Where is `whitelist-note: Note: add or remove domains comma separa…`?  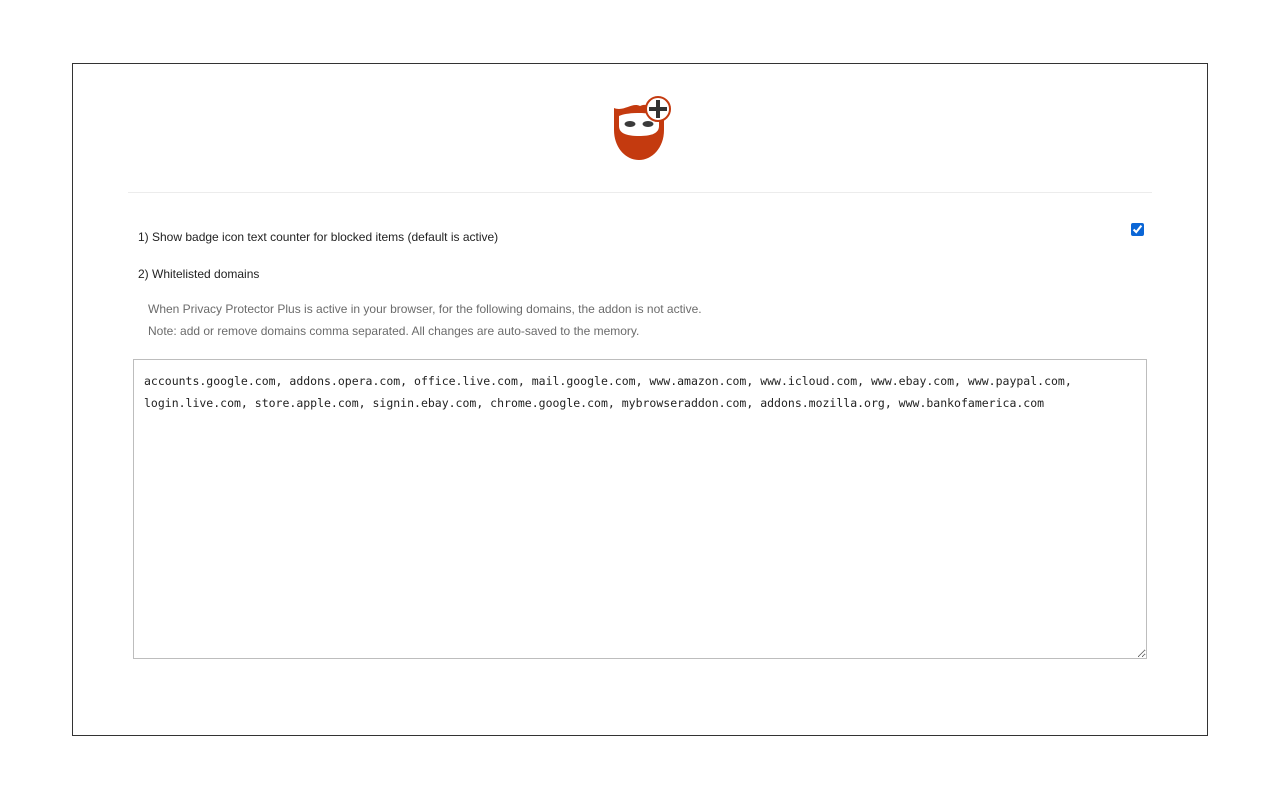
whitelist-note: Note: add or remove domains comma separa… is located at coordinates (394, 331).